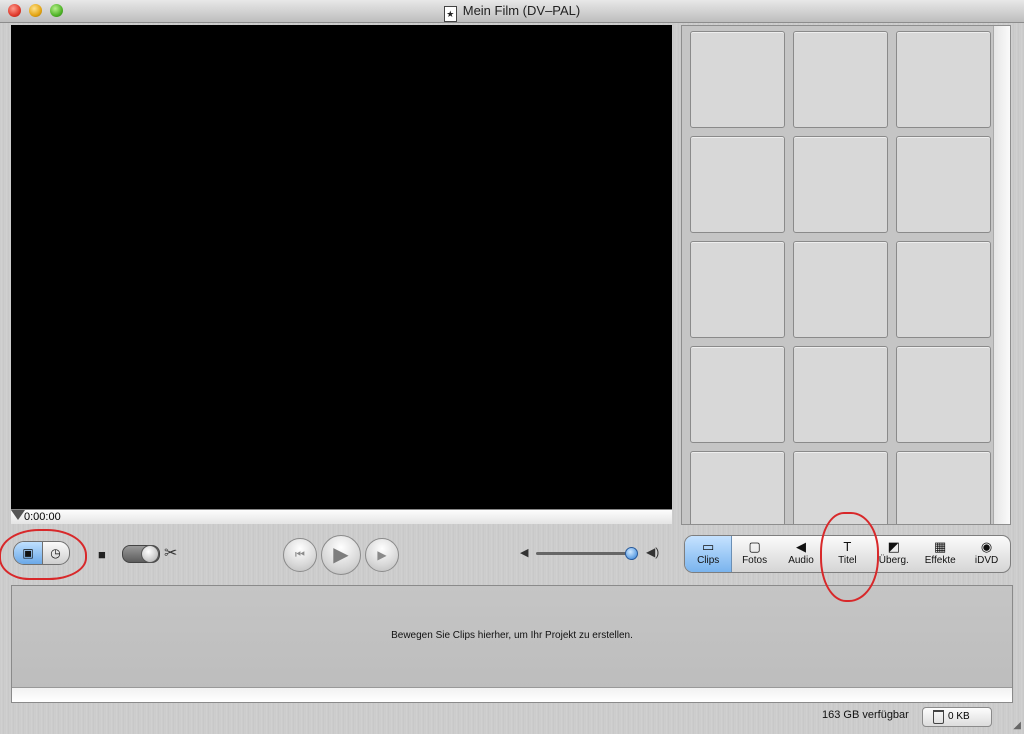 The width and height of the screenshot is (1024, 734). I want to click on rewind-button: ⏮, so click(300, 555).